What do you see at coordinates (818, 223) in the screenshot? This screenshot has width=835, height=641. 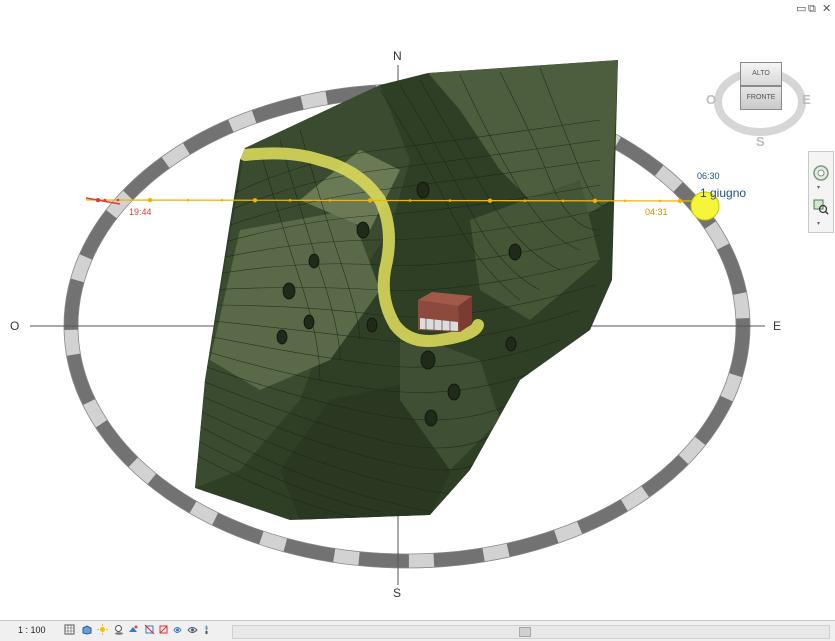 I see `zoom-dropdown-icon: ▾` at bounding box center [818, 223].